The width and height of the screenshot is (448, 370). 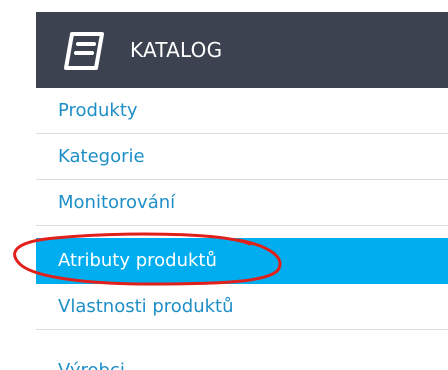 What do you see at coordinates (146, 306) in the screenshot?
I see `menu-item-label: Vlastnosti produktů` at bounding box center [146, 306].